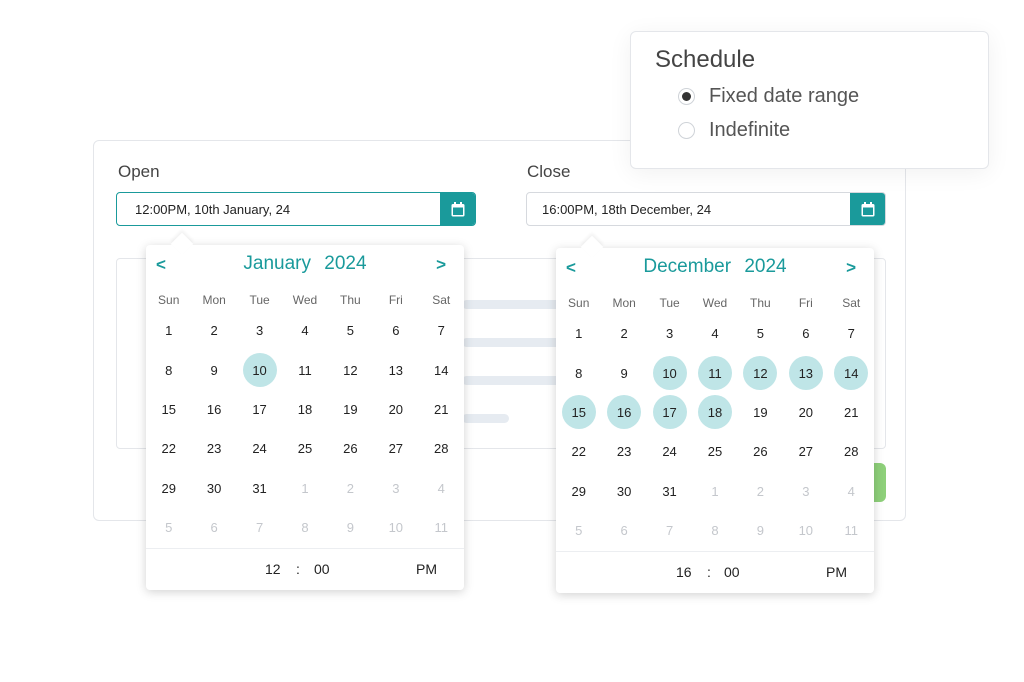 The height and width of the screenshot is (682, 1024). I want to click on hour-value: 16, so click(684, 572).